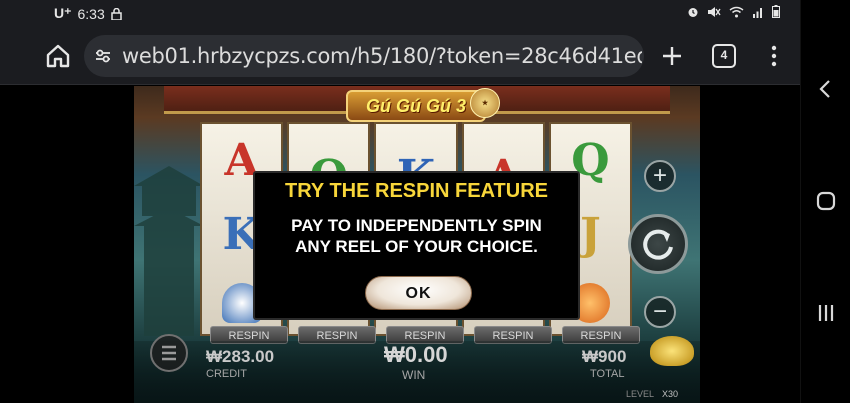 This screenshot has height=403, width=850. Describe the element at coordinates (660, 176) in the screenshot. I see `bet-increase-button: +` at that location.